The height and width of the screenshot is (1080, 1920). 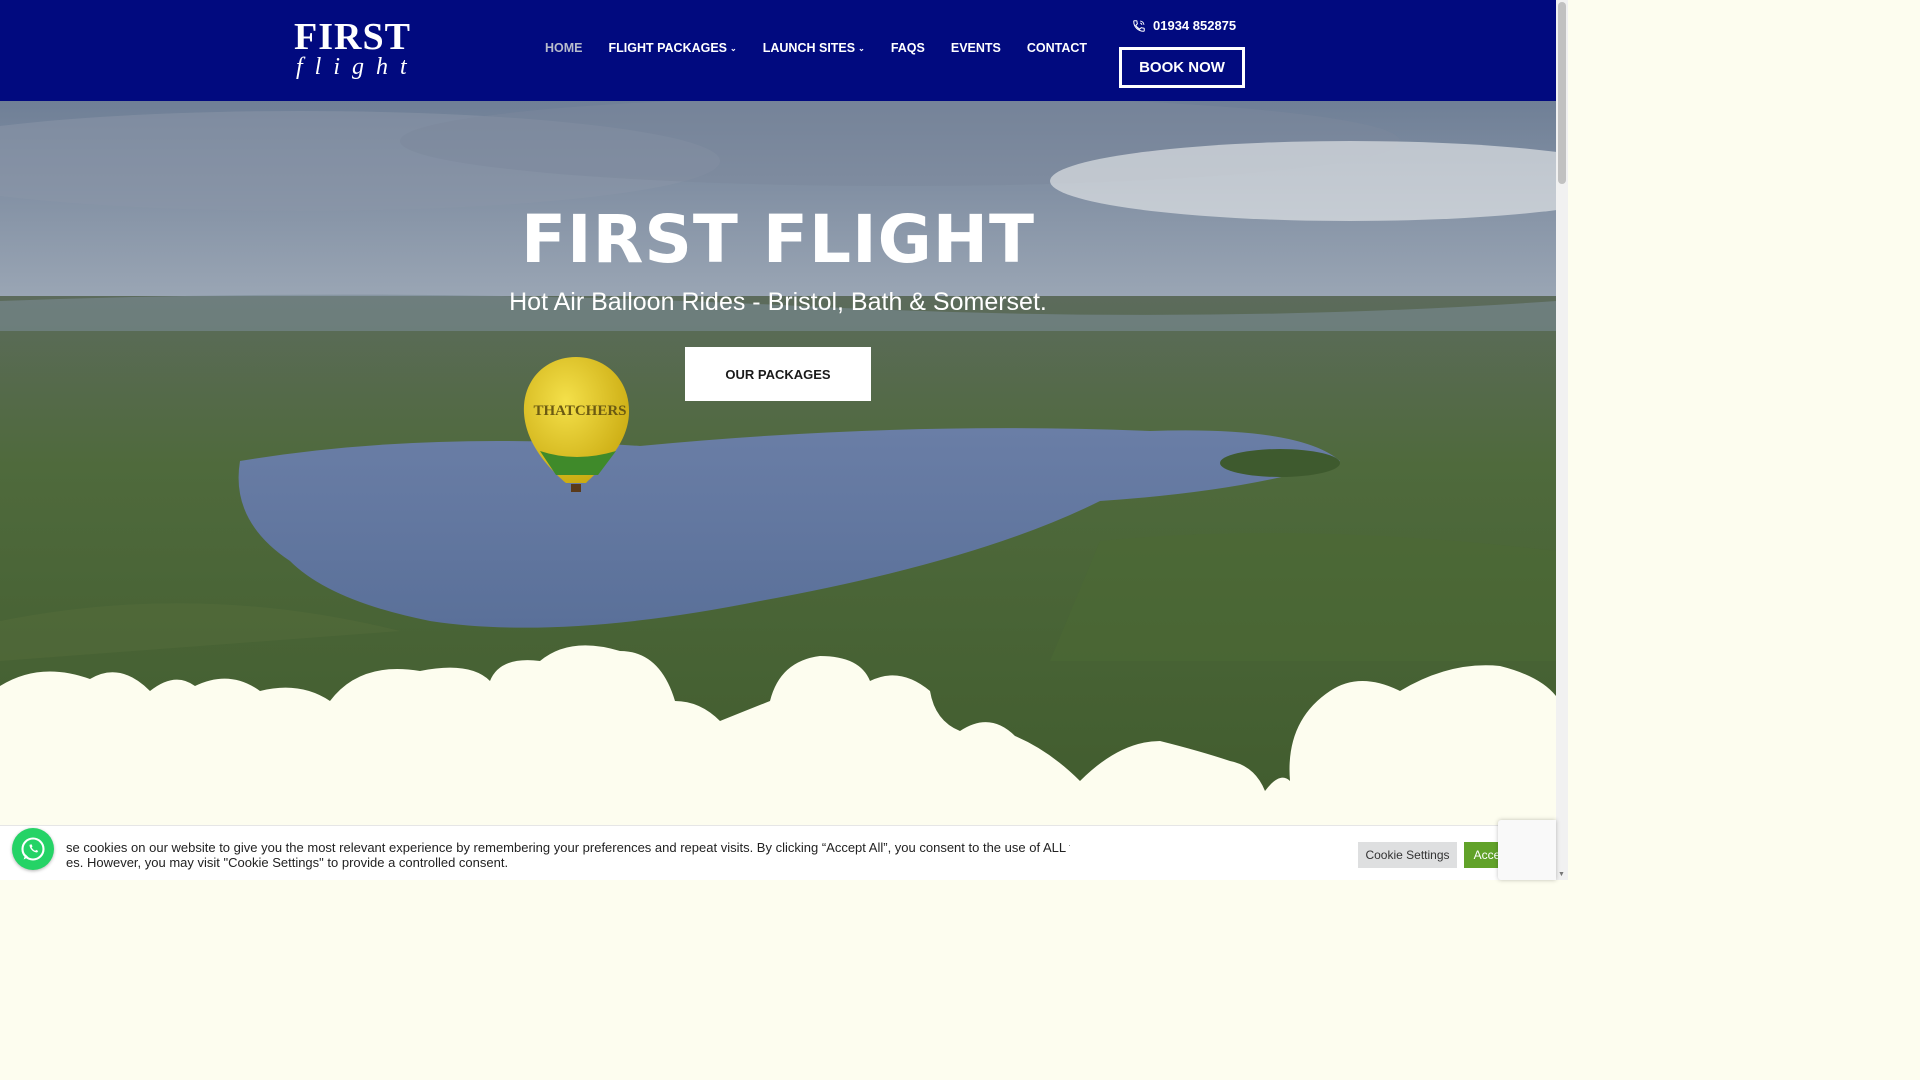 I want to click on nav-item-label: LAUNCH SITES, so click(x=809, y=48).